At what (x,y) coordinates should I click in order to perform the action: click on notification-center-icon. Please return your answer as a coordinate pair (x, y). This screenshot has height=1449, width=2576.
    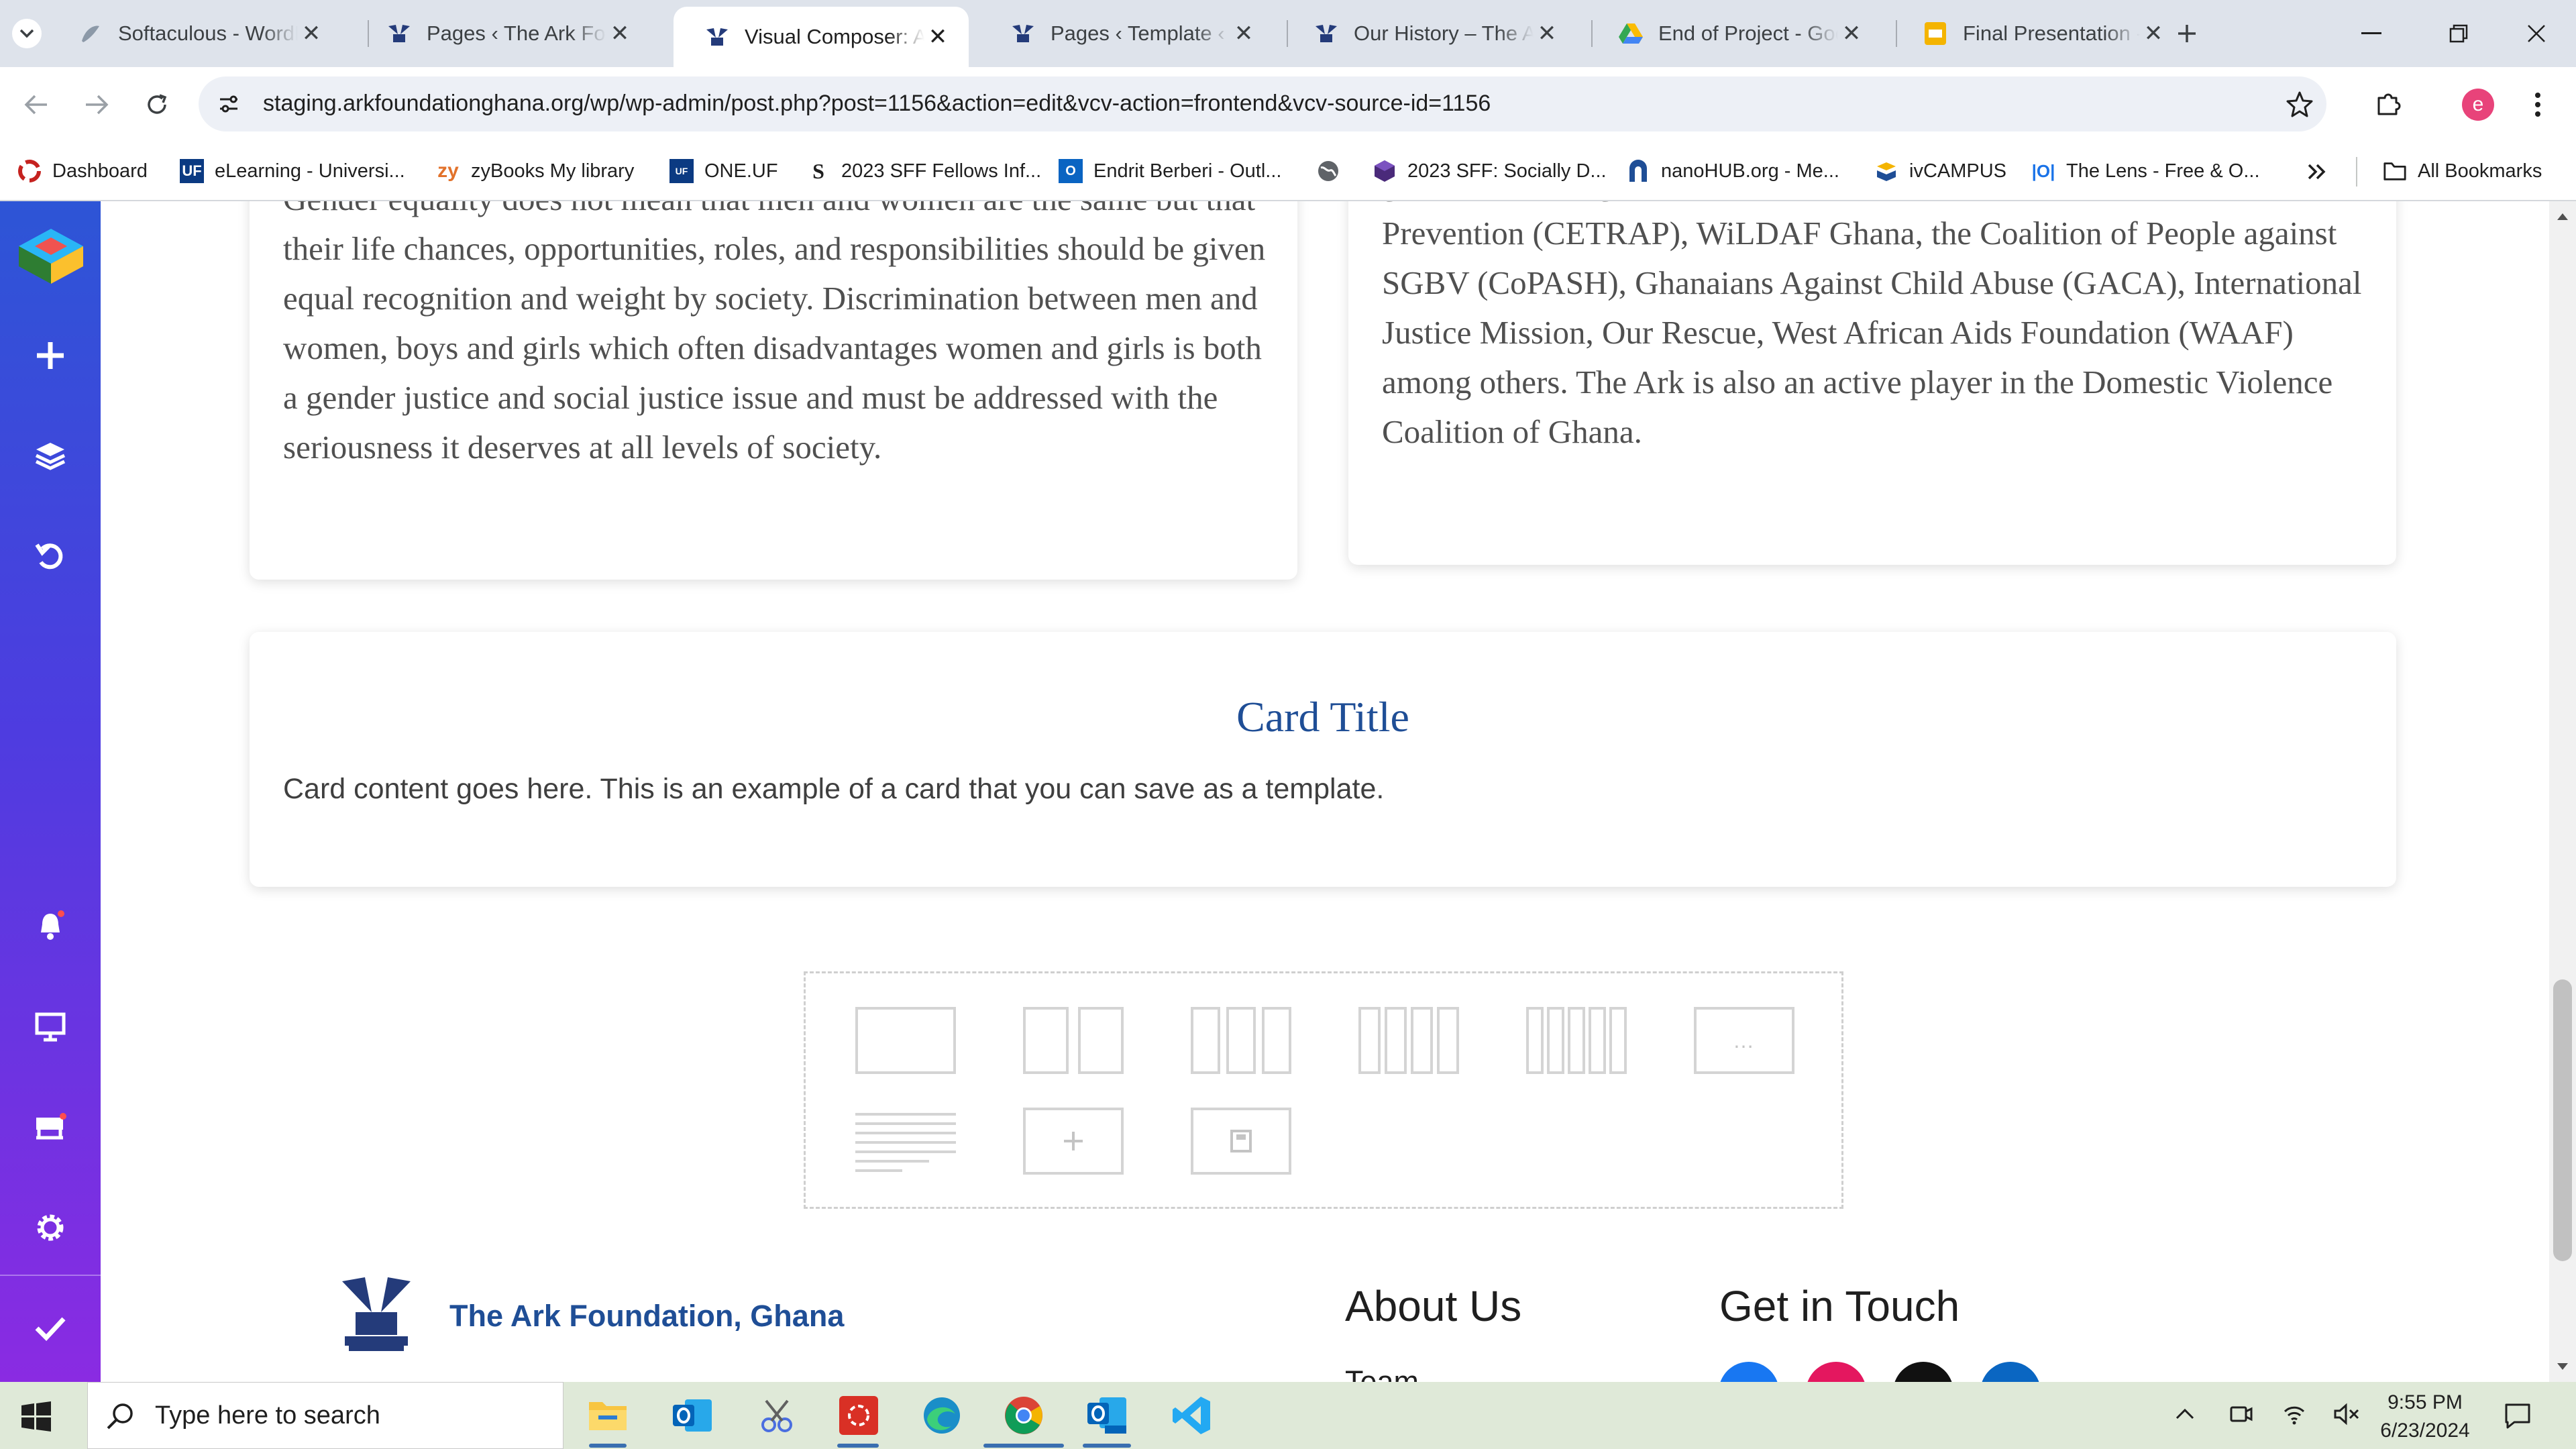
    Looking at the image, I should click on (2518, 1416).